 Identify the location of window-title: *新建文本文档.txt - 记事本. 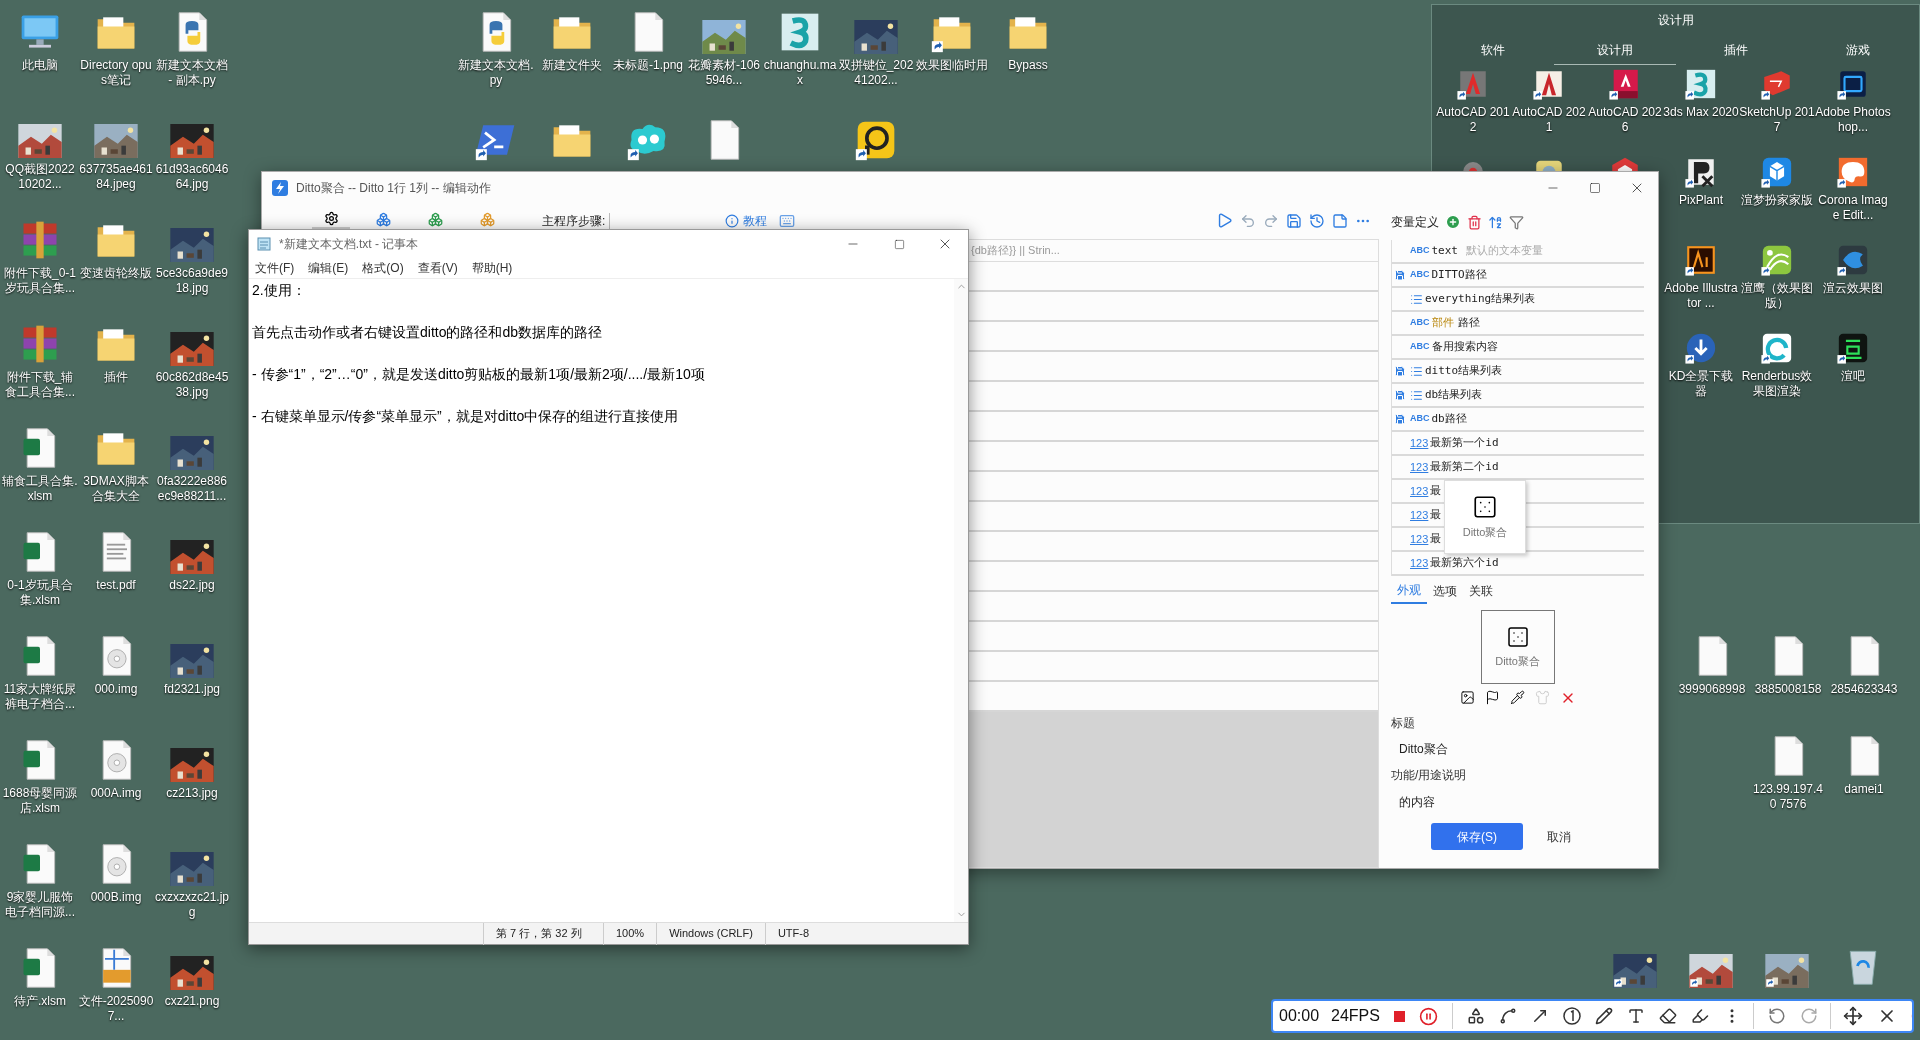
(349, 244).